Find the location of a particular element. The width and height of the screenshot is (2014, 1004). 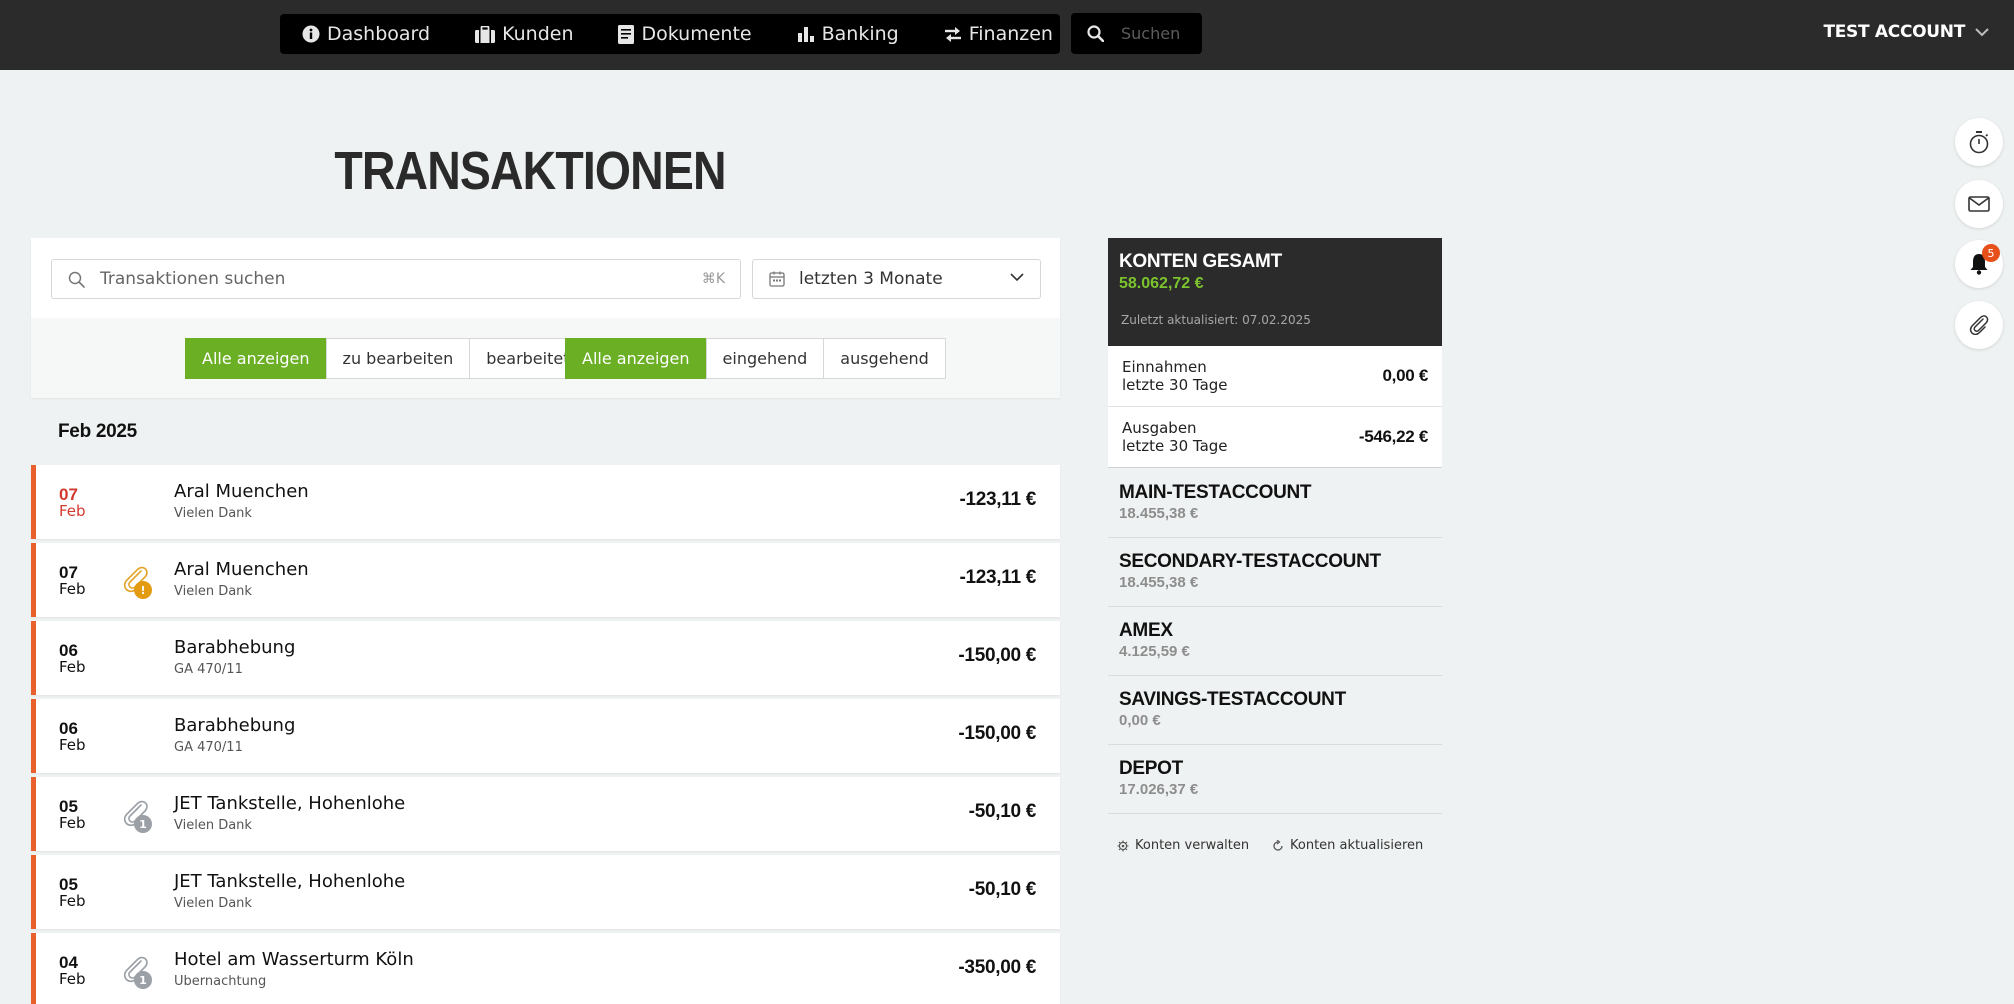

account-item: DEPOT 17.026,37 € is located at coordinates (1275, 779).